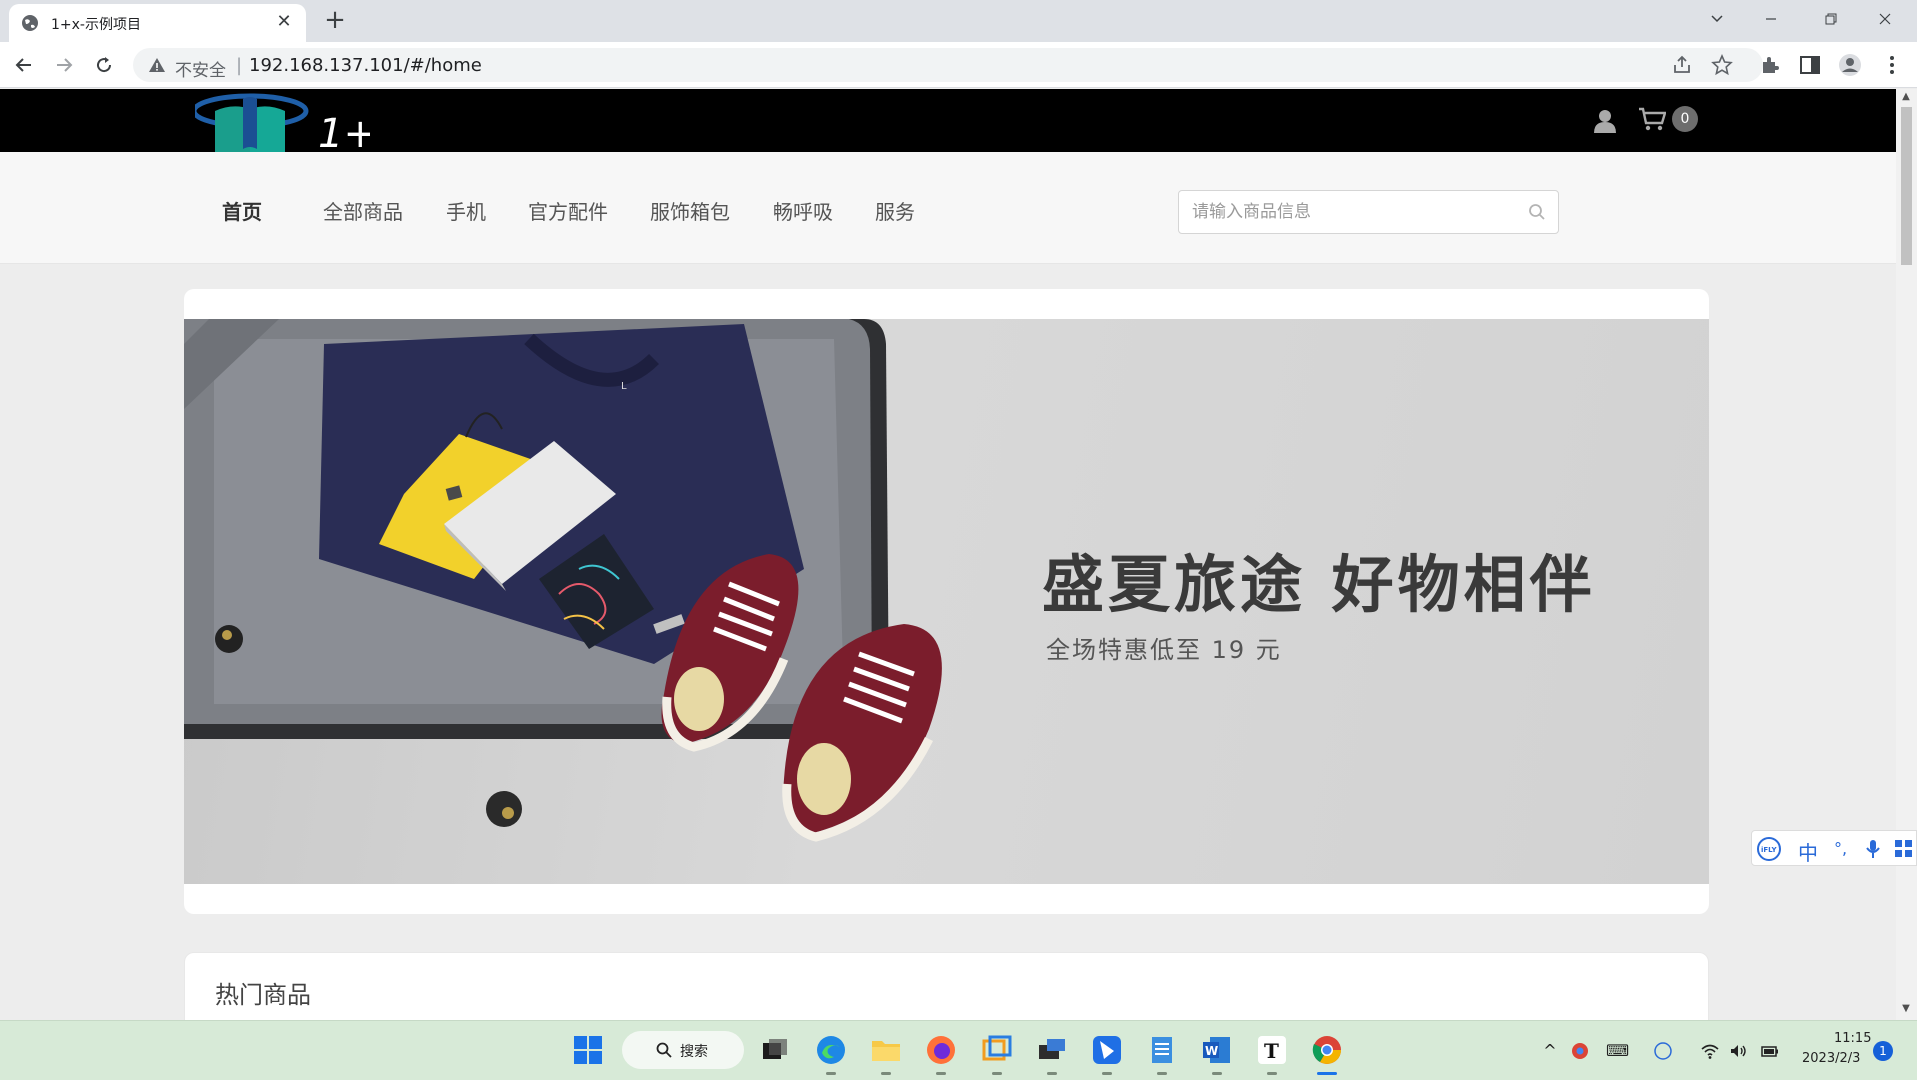 The width and height of the screenshot is (1917, 1080). Describe the element at coordinates (775, 1050) in the screenshot. I see `task-view-icon` at that location.